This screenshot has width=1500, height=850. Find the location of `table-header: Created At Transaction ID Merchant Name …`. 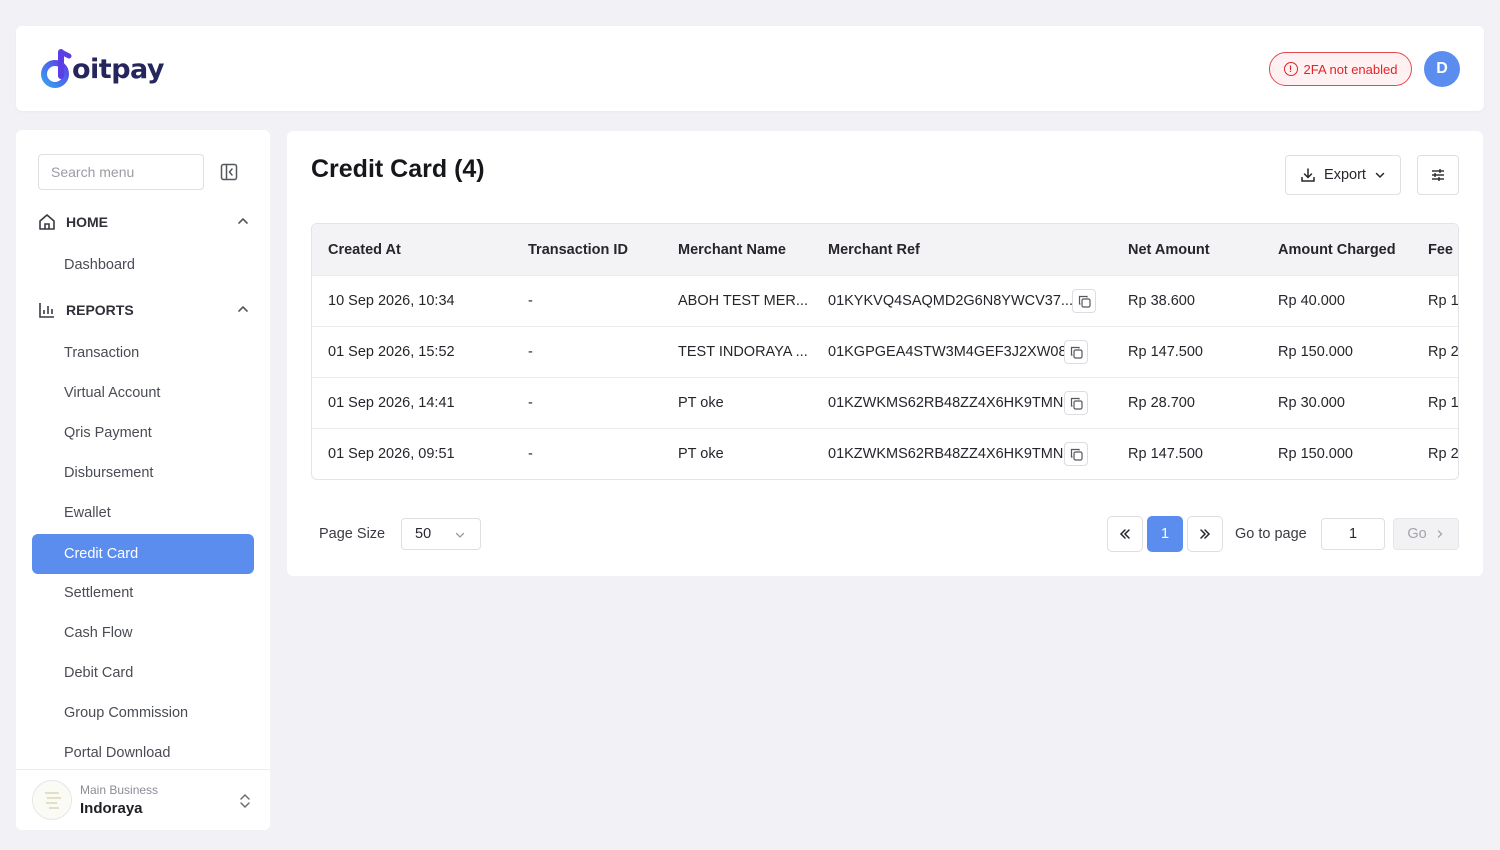

table-header: Created At Transaction ID Merchant Name … is located at coordinates (885, 250).